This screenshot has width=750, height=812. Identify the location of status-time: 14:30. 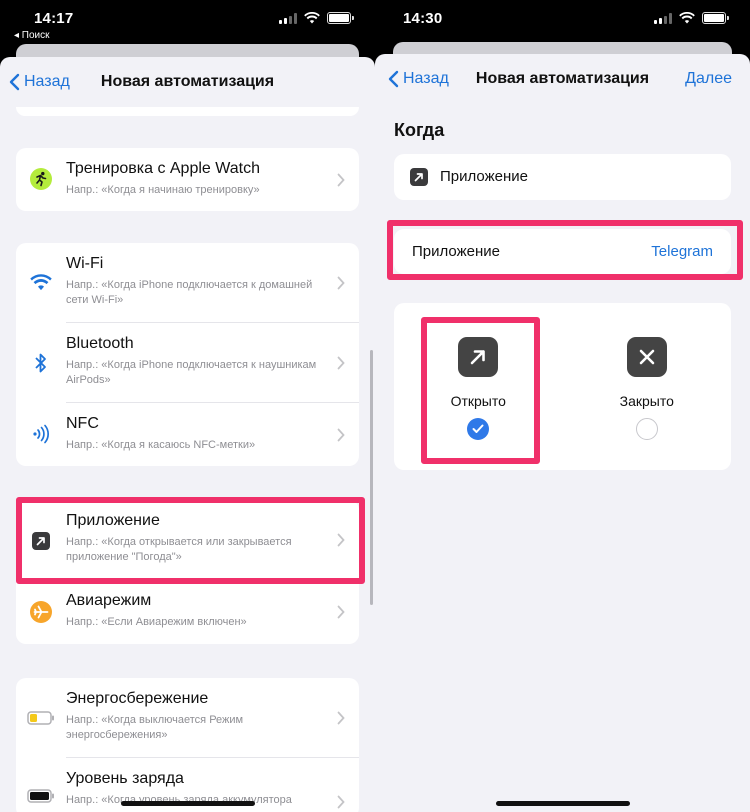
(423, 18).